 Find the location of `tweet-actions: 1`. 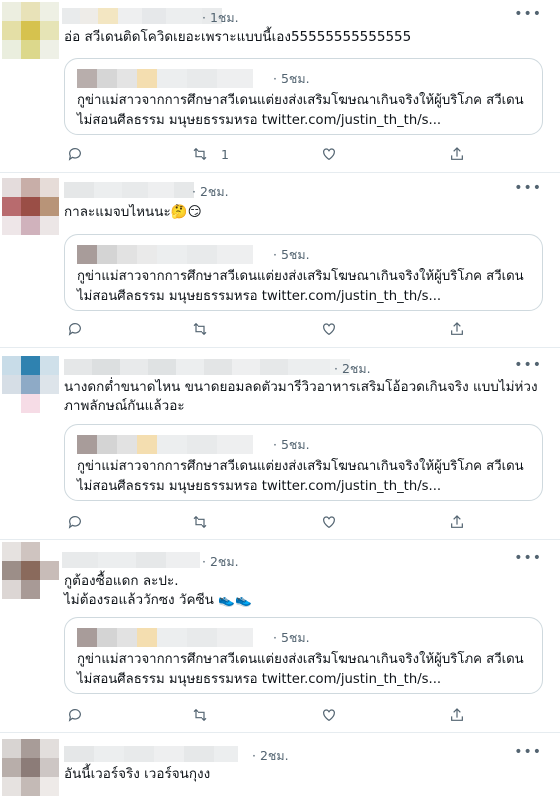

tweet-actions: 1 is located at coordinates (274, 154).